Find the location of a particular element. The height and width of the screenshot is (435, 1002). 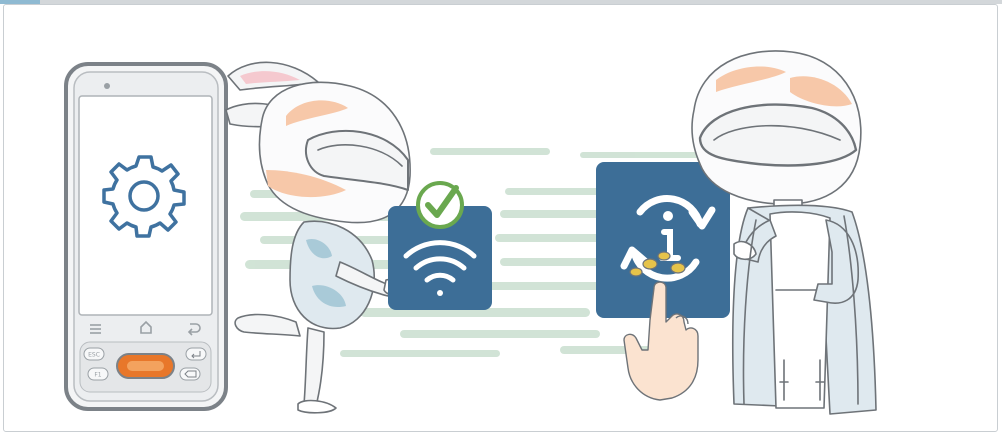

esc-key: ESC is located at coordinates (94, 354).